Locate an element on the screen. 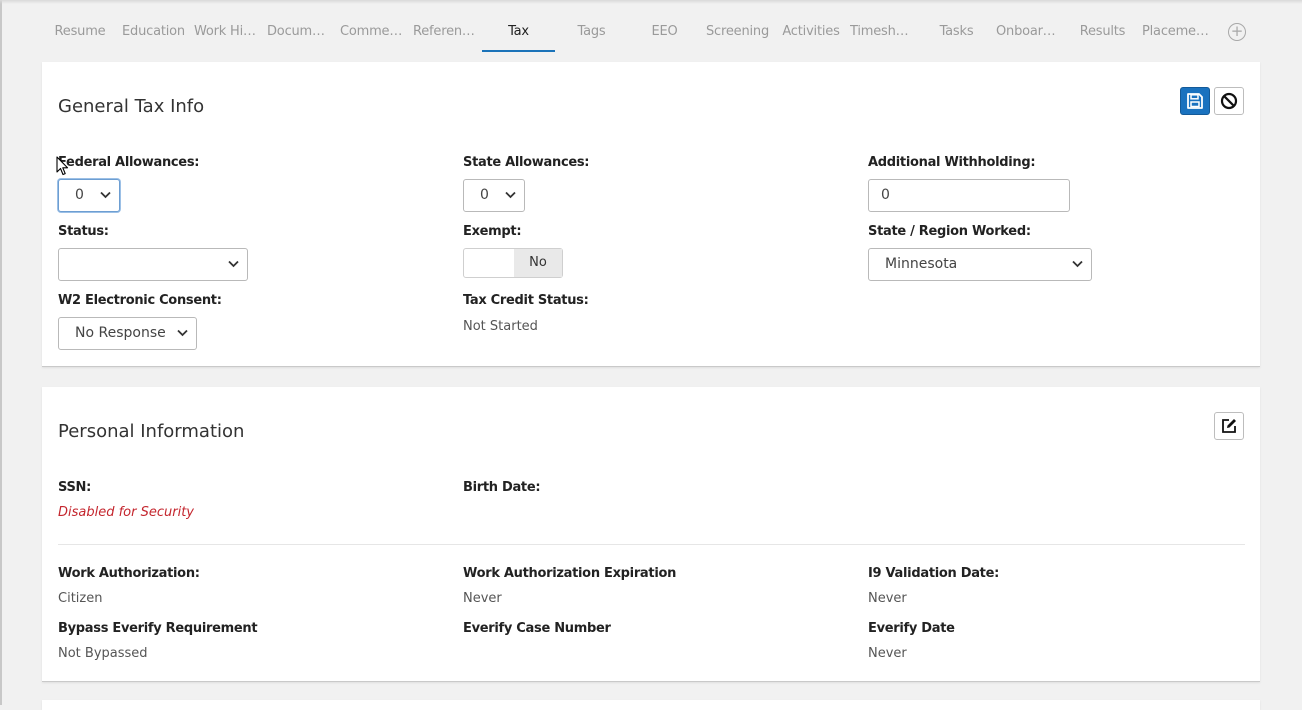 This screenshot has width=1302, height=710. w2-consent-select: No Response is located at coordinates (127, 333).